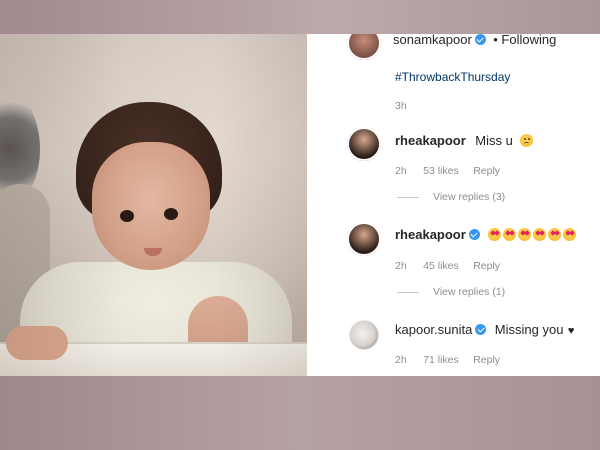 The height and width of the screenshot is (450, 600). I want to click on likes-count: 71 likes, so click(441, 360).